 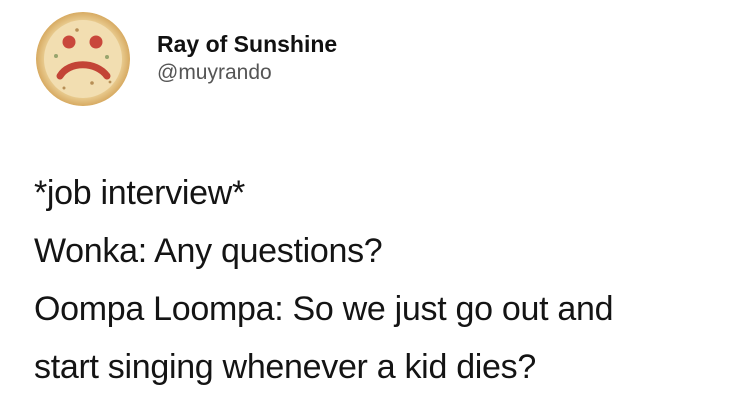 What do you see at coordinates (208, 251) in the screenshot?
I see `tweet-line-wonka: Wonka: Any questions?` at bounding box center [208, 251].